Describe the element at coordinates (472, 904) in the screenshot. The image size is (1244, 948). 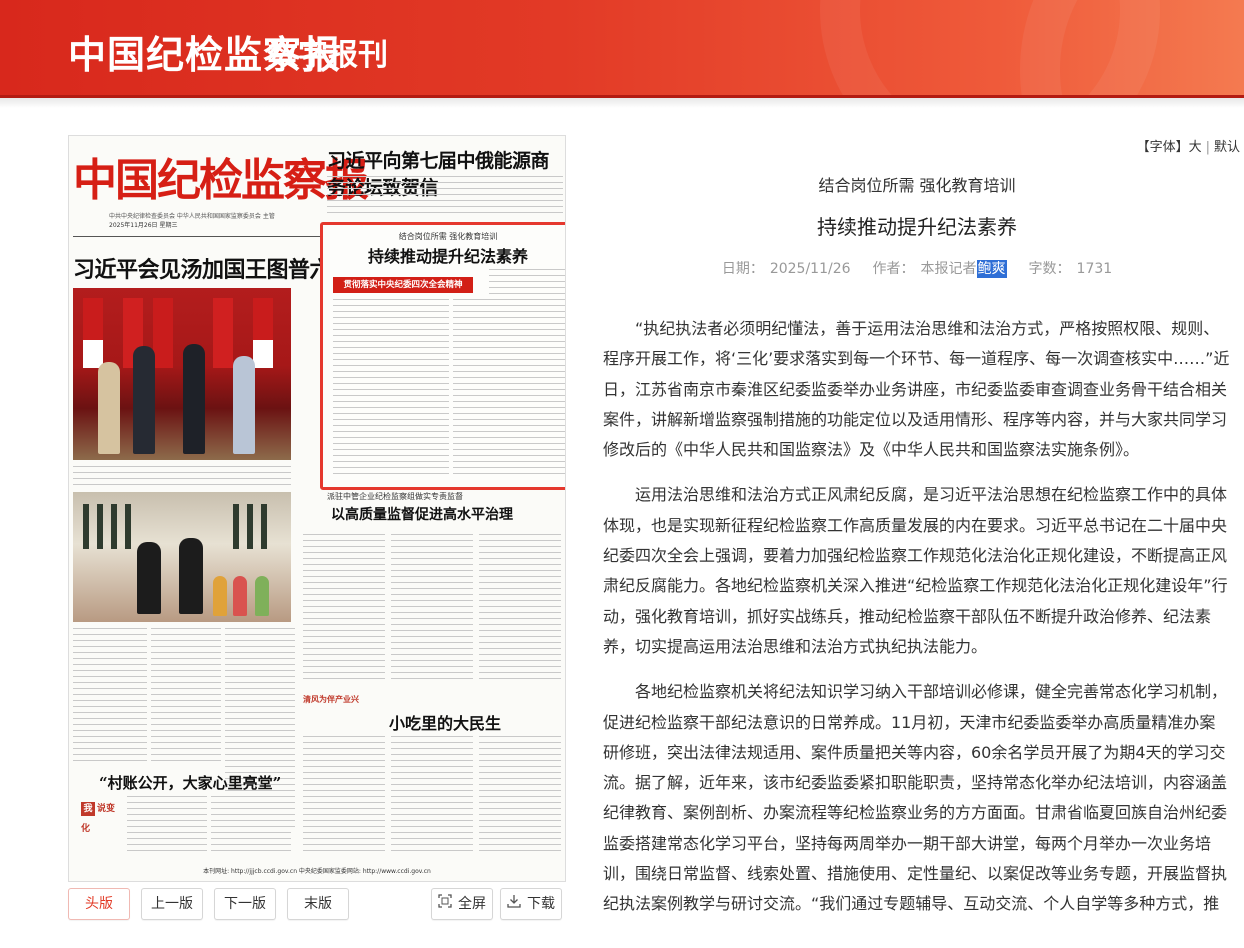
I see `fullscreen-label: 全屏` at that location.